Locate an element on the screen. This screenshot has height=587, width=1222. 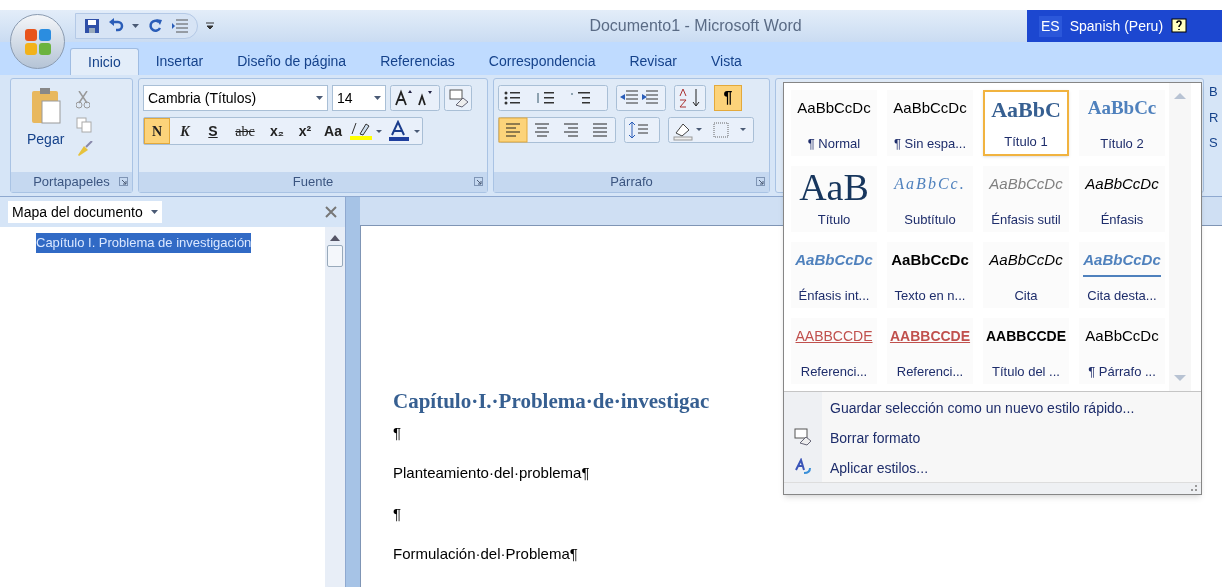
print-layout-icon is located at coordinates (180, 26).